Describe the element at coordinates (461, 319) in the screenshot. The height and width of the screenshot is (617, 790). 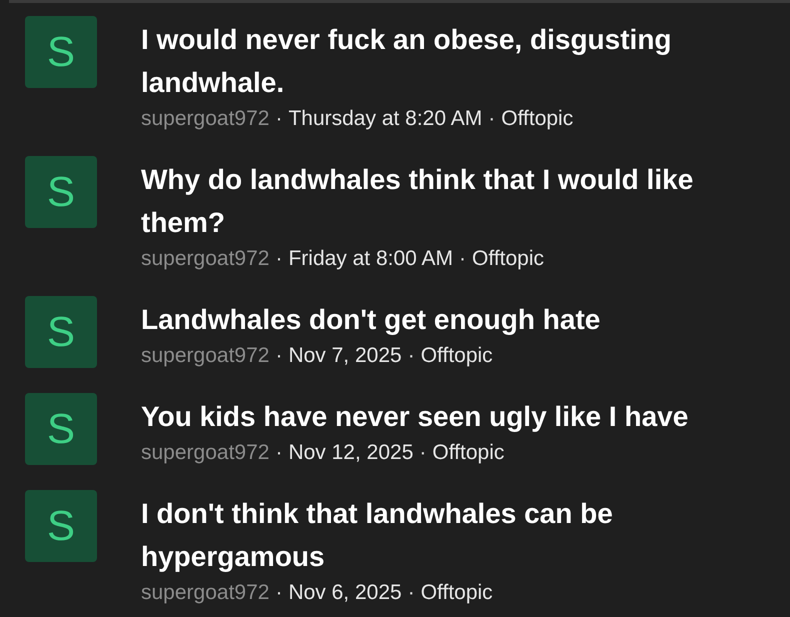
I see `thread-title: Landwhales don't get enough hate` at that location.